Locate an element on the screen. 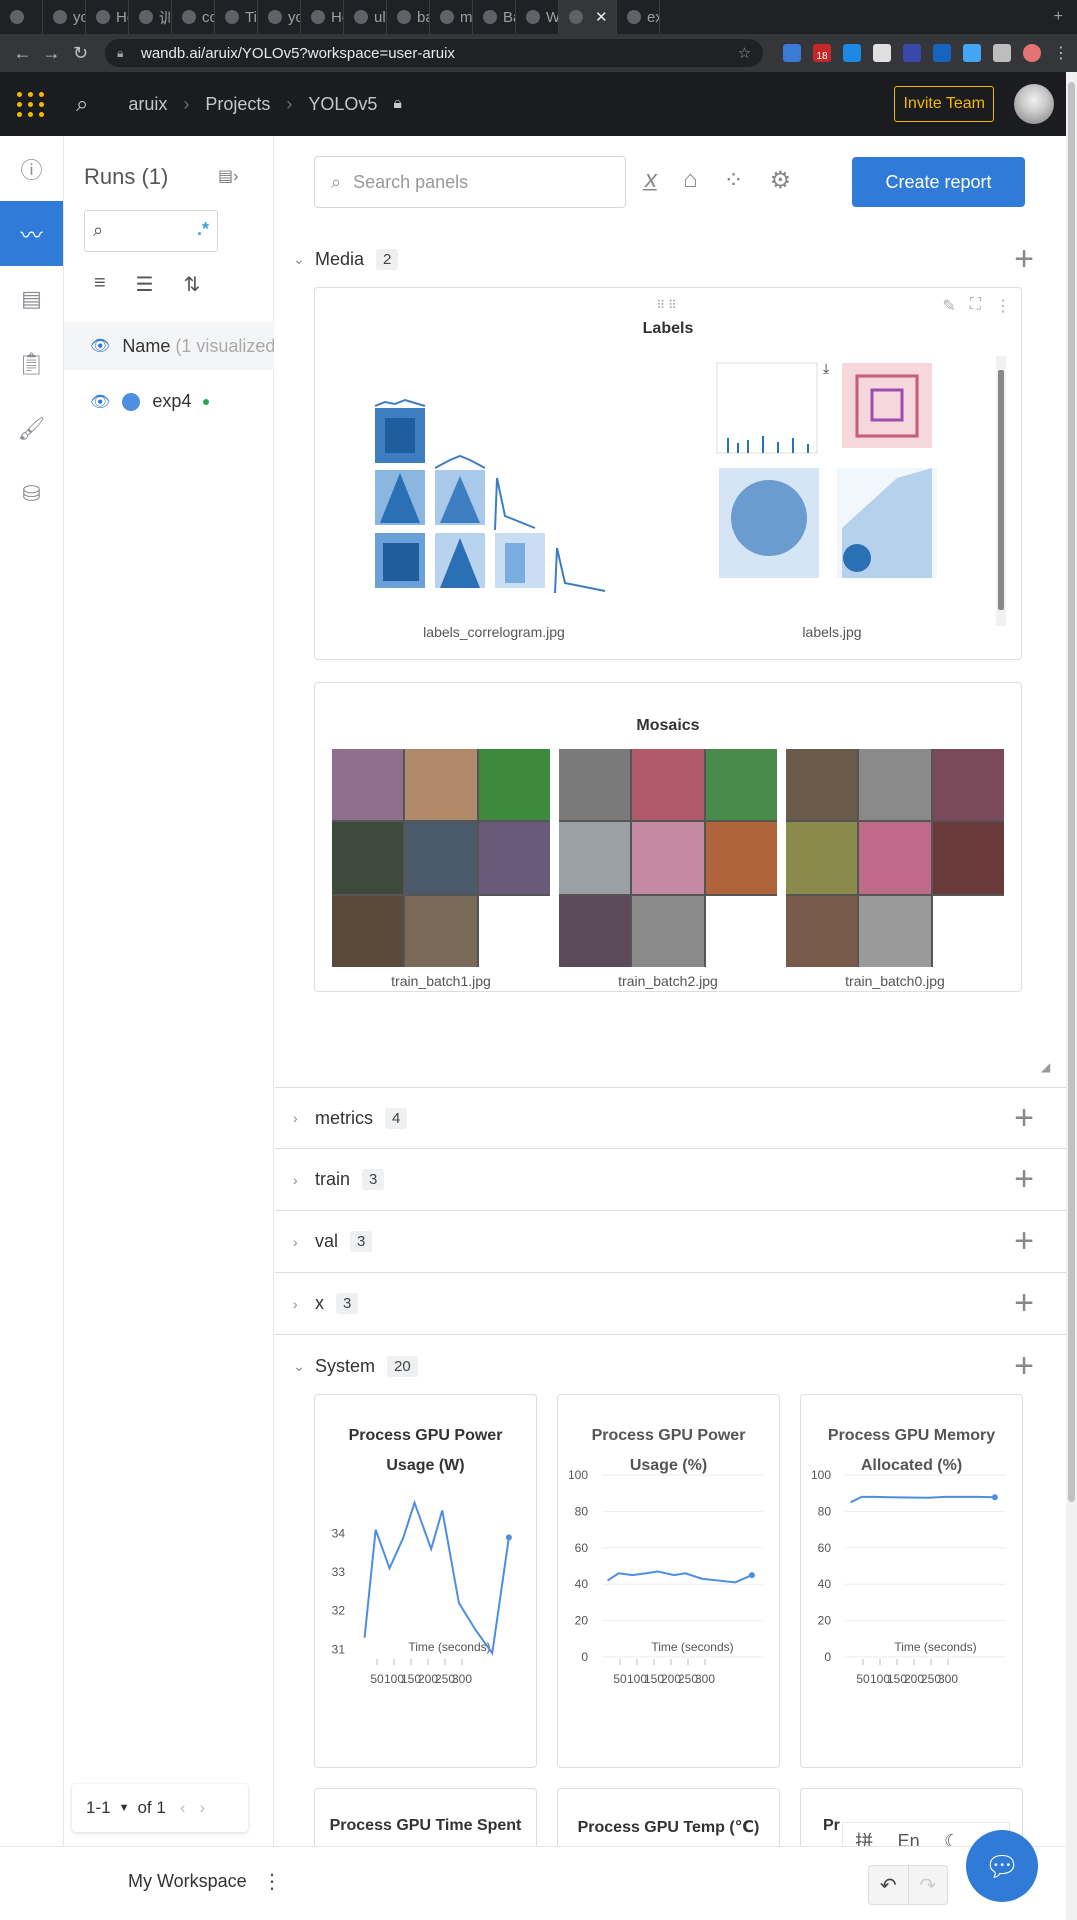  chat-support-icon: 💬︎ is located at coordinates (1002, 1866).